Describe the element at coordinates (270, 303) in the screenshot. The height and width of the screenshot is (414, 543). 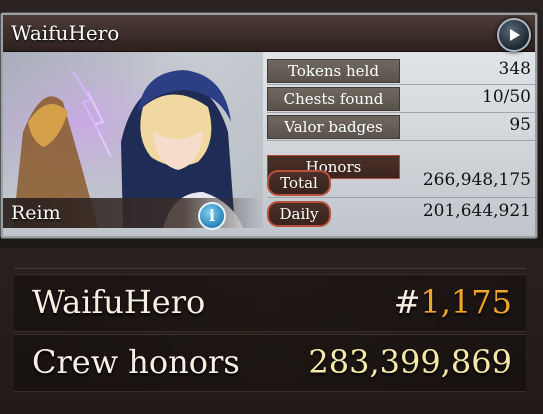
I see `player-rank-row: WaifuHero #1,175` at that location.